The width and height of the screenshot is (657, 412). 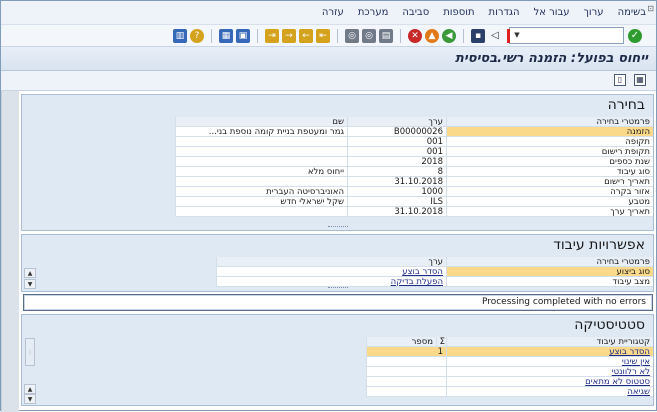 What do you see at coordinates (226, 36) in the screenshot?
I see `shortcut-icon: ▦` at bounding box center [226, 36].